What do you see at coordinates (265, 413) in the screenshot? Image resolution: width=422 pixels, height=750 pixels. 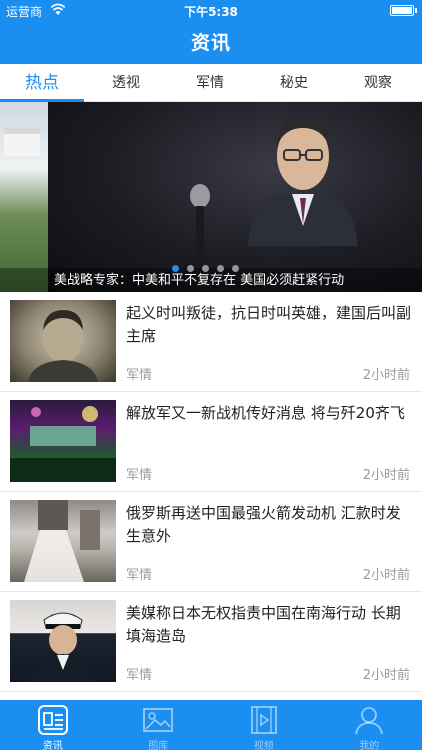 I see `news-headline: 解放军又一新战机传好消息 将与歼20齐飞` at bounding box center [265, 413].